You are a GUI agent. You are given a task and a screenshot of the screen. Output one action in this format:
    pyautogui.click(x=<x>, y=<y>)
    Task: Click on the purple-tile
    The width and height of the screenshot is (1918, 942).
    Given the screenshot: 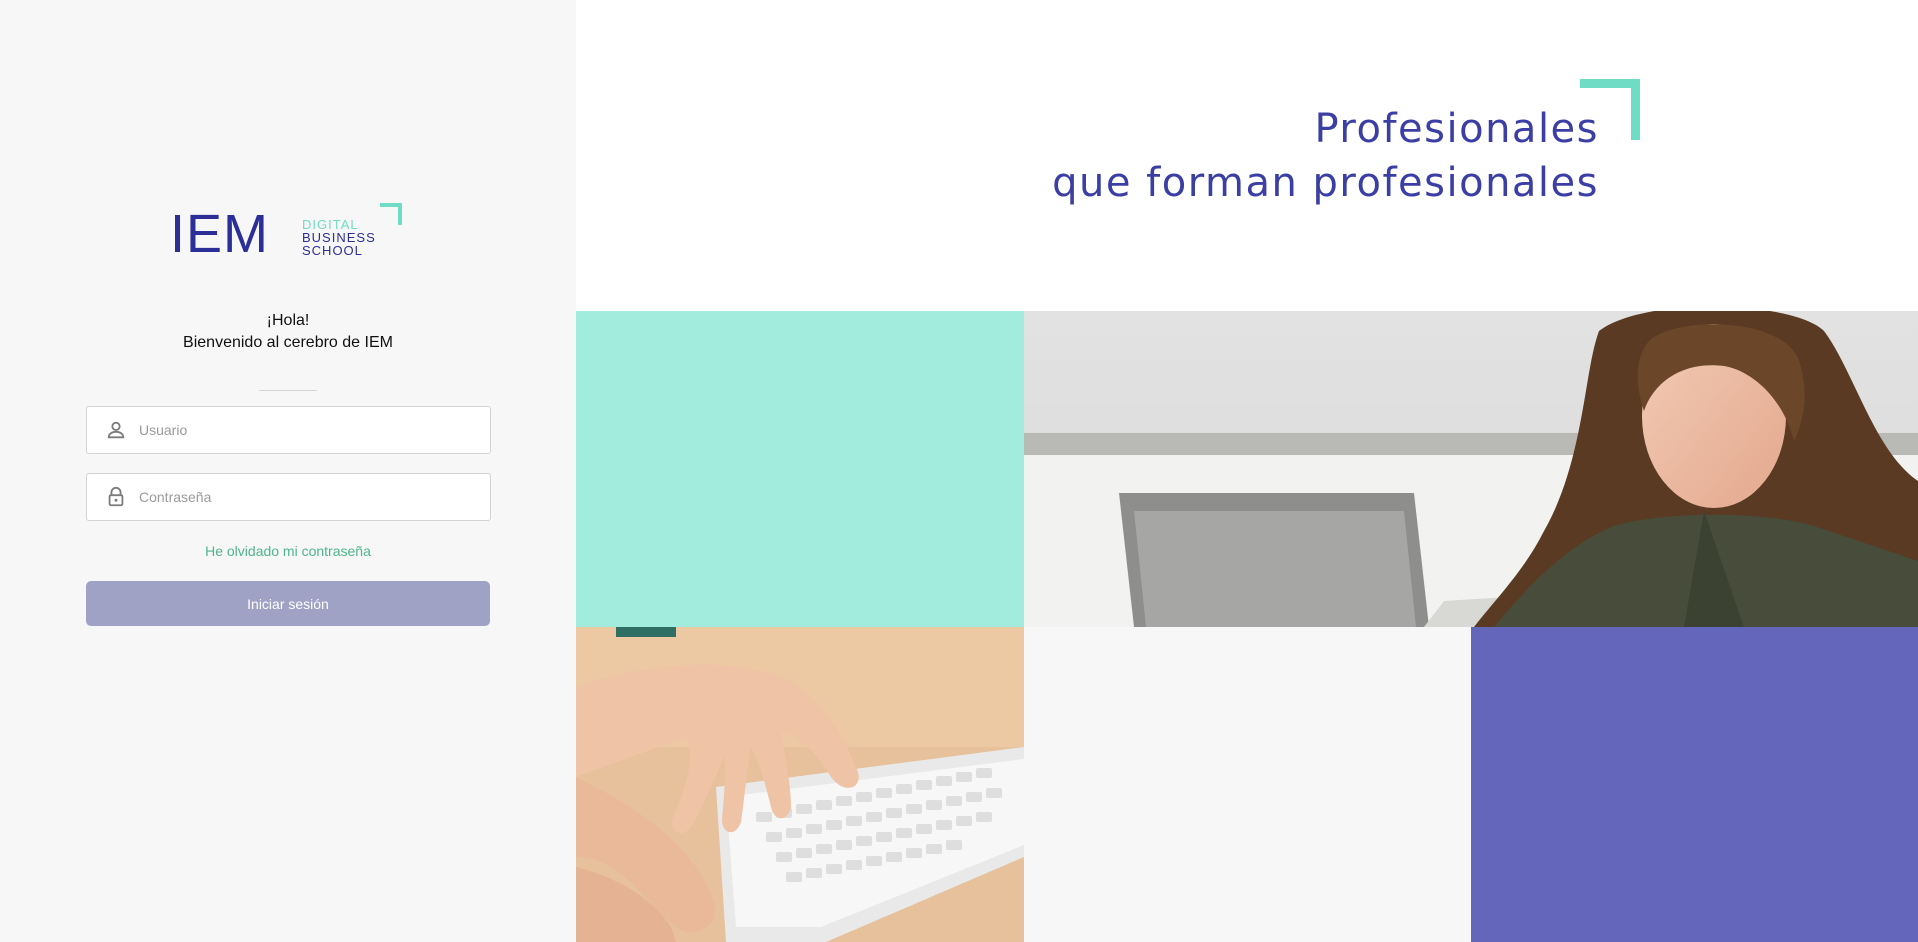 What is the action you would take?
    pyautogui.click(x=1694, y=784)
    